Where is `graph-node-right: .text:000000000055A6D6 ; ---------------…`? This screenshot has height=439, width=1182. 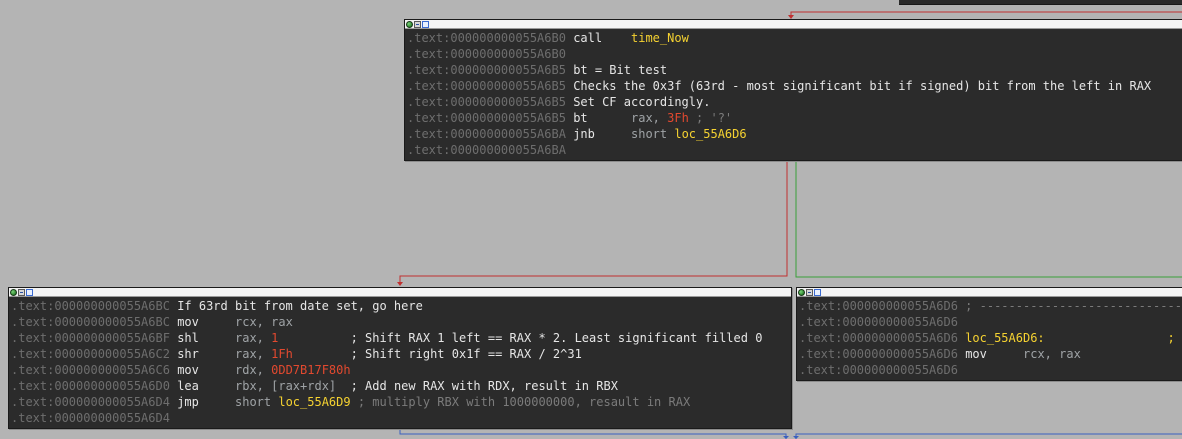 graph-node-right: .text:000000000055A6D6 ; ---------------… is located at coordinates (989, 334).